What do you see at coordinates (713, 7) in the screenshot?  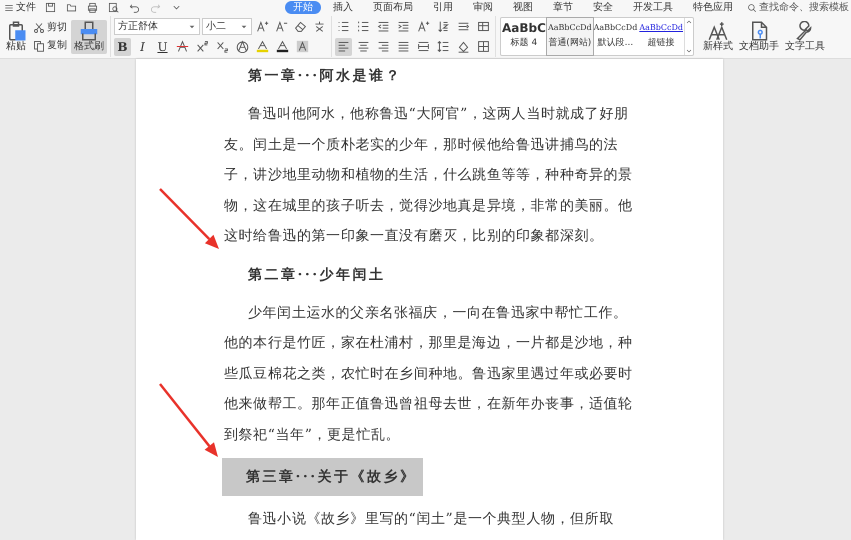 I see `ribbon-tab: 特色应用` at bounding box center [713, 7].